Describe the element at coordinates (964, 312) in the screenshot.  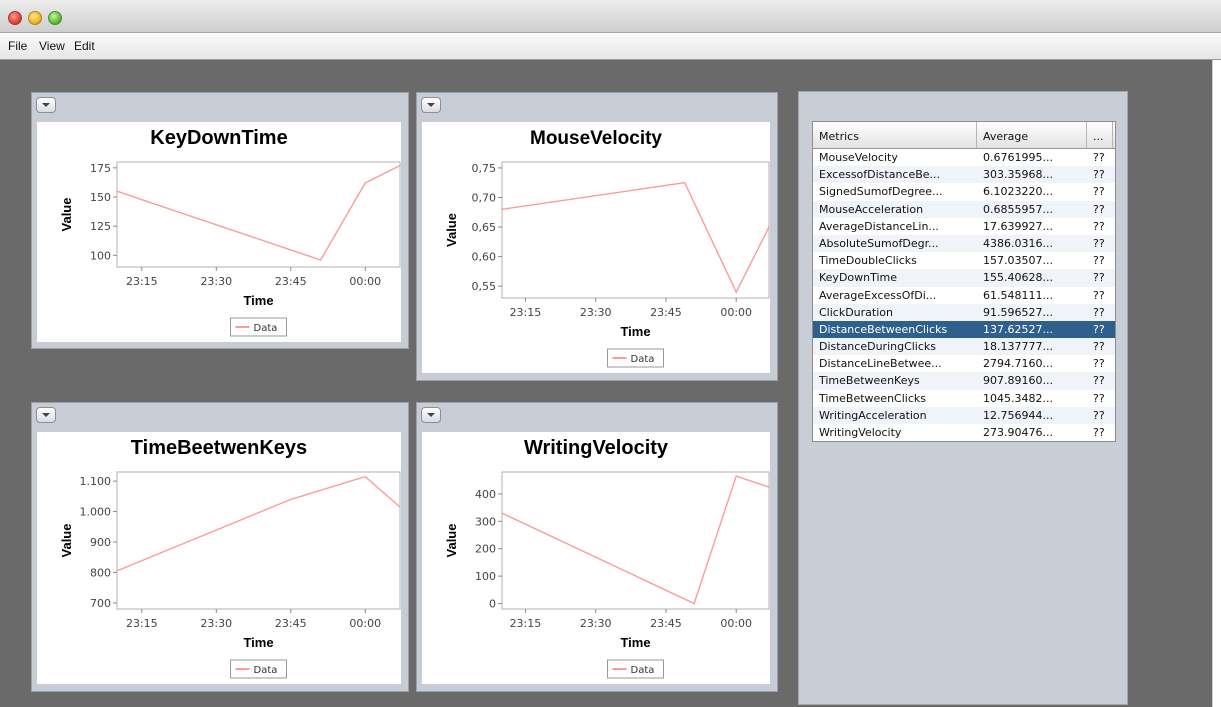
I see `table-row: ClickDuration 91.596527...??` at that location.